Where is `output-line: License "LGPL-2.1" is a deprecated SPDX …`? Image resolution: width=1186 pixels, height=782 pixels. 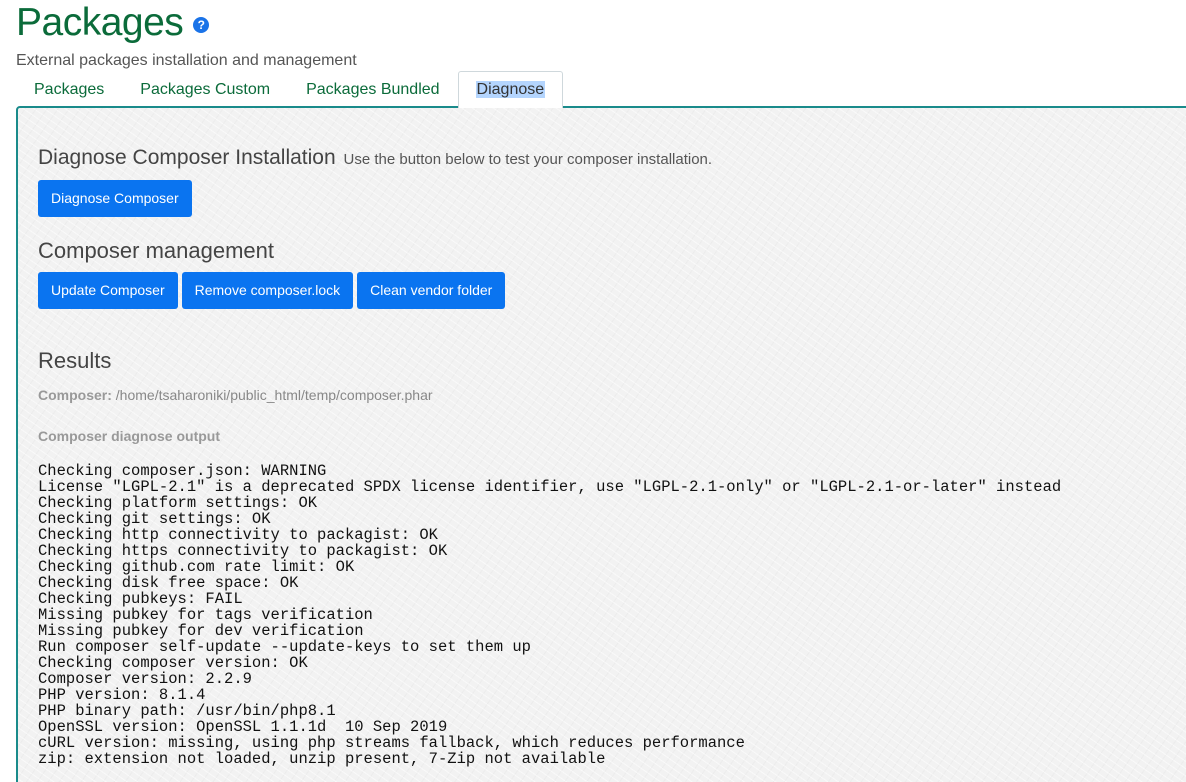 output-line: License "LGPL-2.1" is a deprecated SPDX … is located at coordinates (550, 487).